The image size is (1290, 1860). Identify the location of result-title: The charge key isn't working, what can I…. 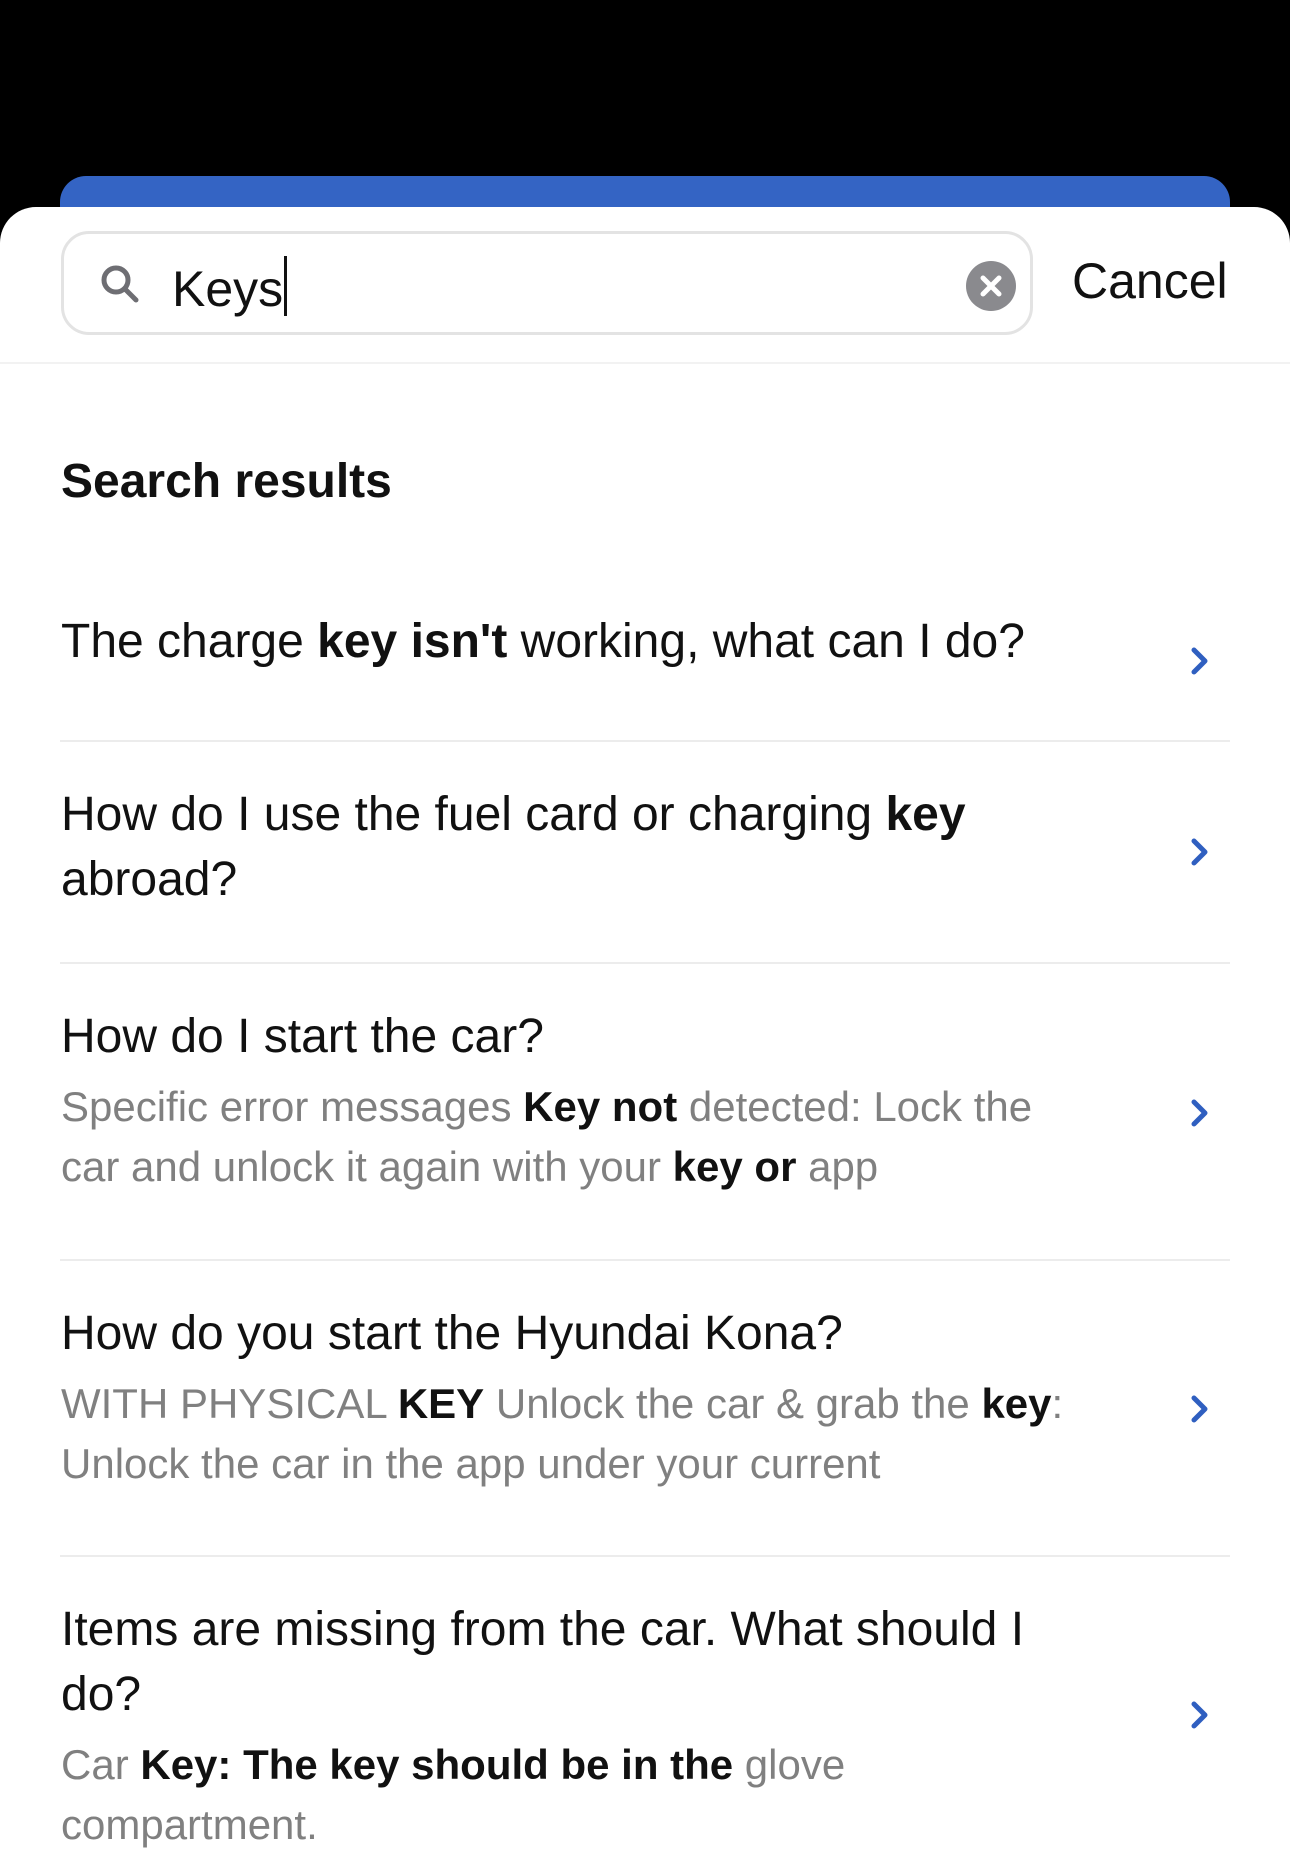
(576, 641).